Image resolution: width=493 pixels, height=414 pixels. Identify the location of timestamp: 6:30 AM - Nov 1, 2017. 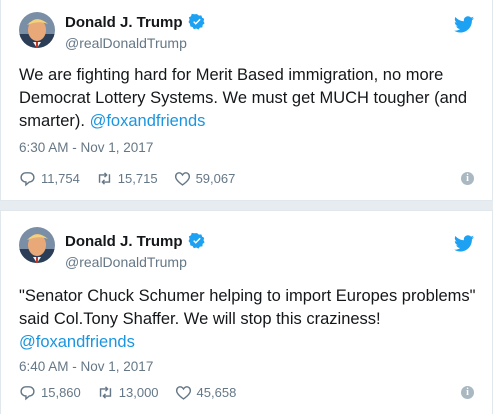
(86, 147).